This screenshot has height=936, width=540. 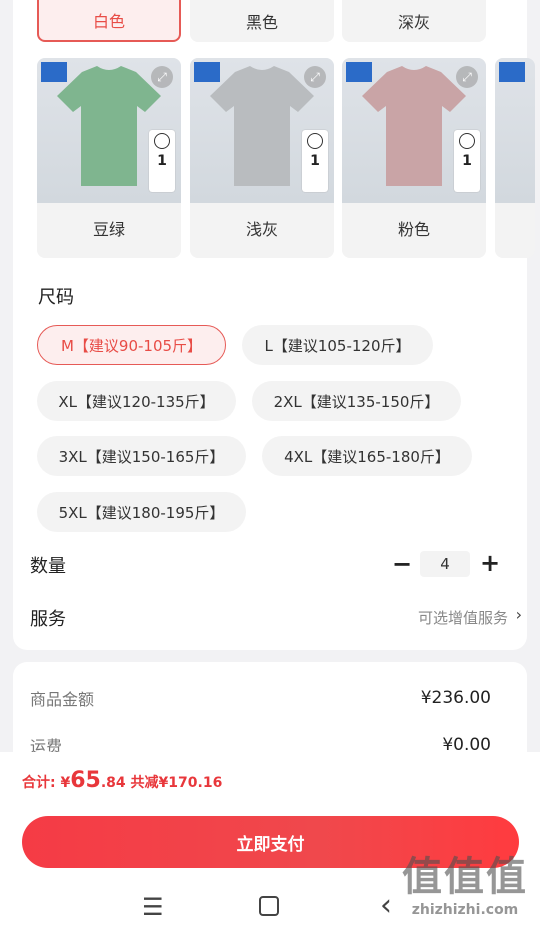 I want to click on brand-logo-icon, so click(x=512, y=72).